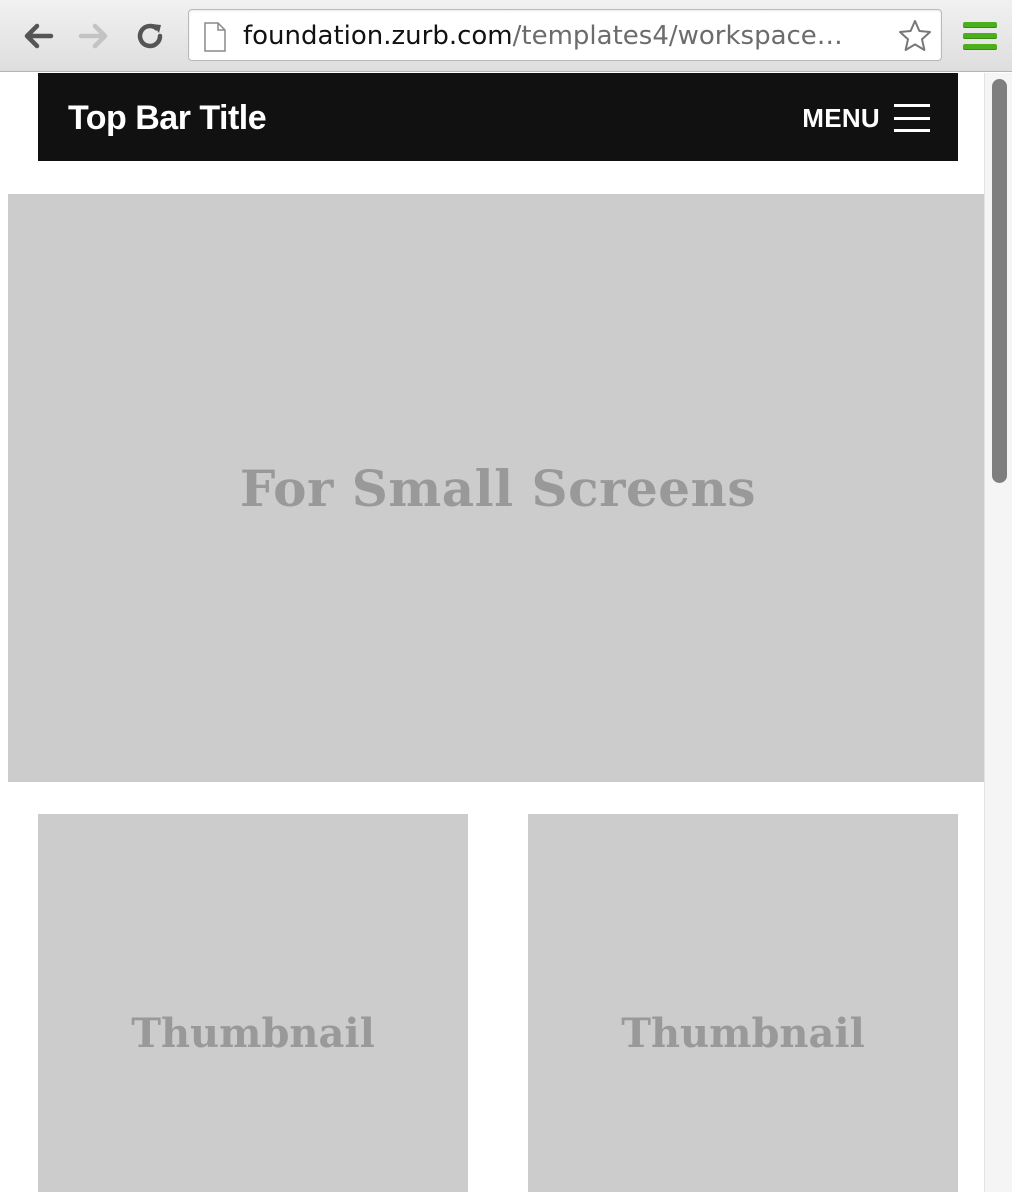  Describe the element at coordinates (841, 117) in the screenshot. I see `menu-label: MENU` at that location.